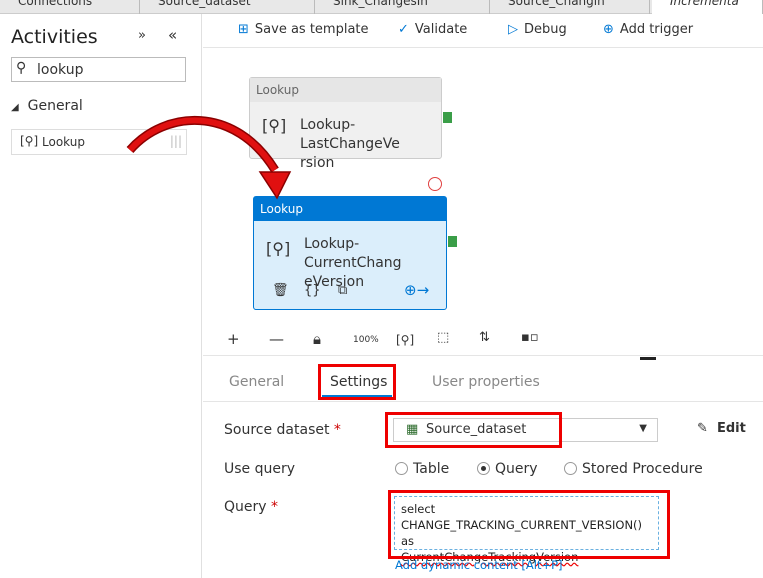  I want to click on highlight-query, so click(529, 524).